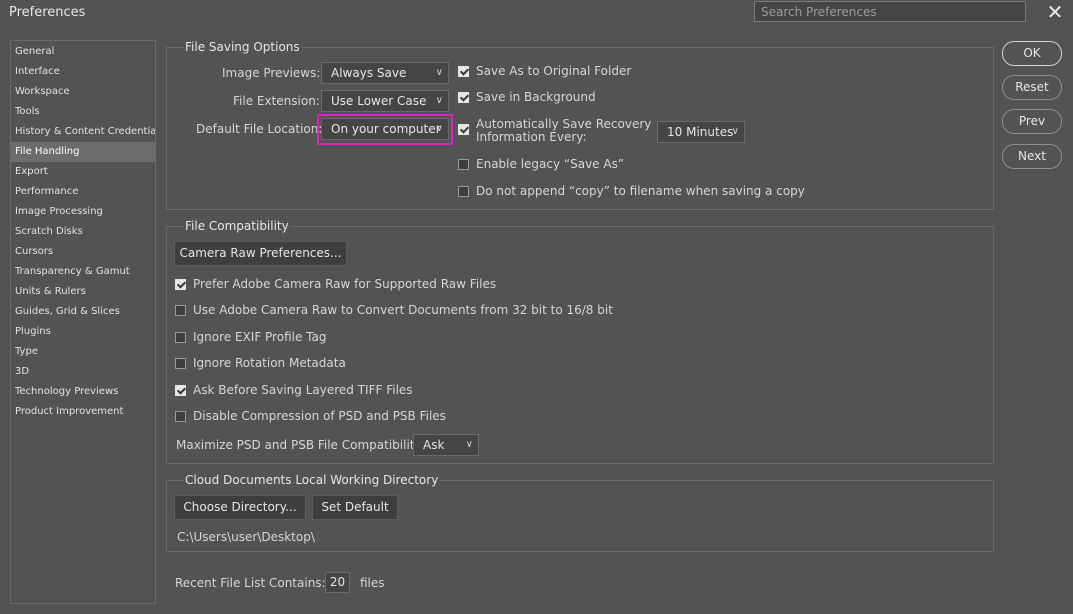  What do you see at coordinates (180, 416) in the screenshot?
I see `disable-compression-checkbox` at bounding box center [180, 416].